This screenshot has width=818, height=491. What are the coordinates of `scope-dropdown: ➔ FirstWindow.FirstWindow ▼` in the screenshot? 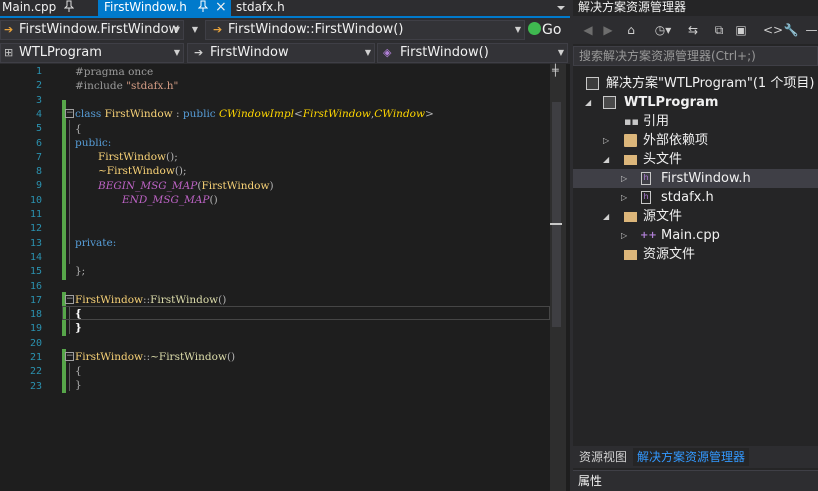 It's located at (92, 30).